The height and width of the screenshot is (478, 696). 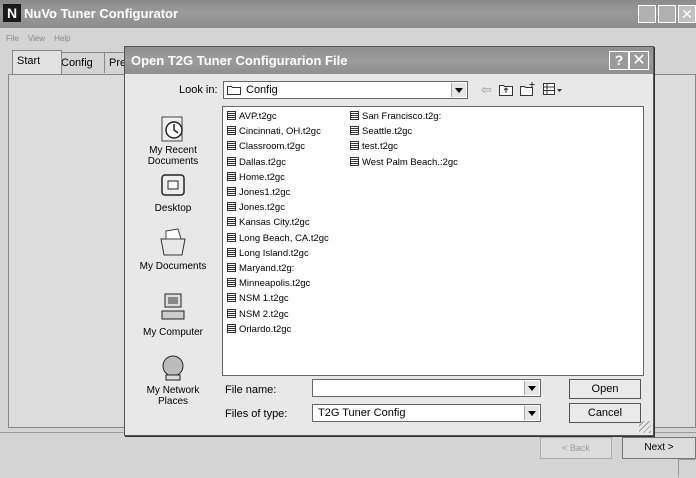 I want to click on maximize-button, so click(x=667, y=14).